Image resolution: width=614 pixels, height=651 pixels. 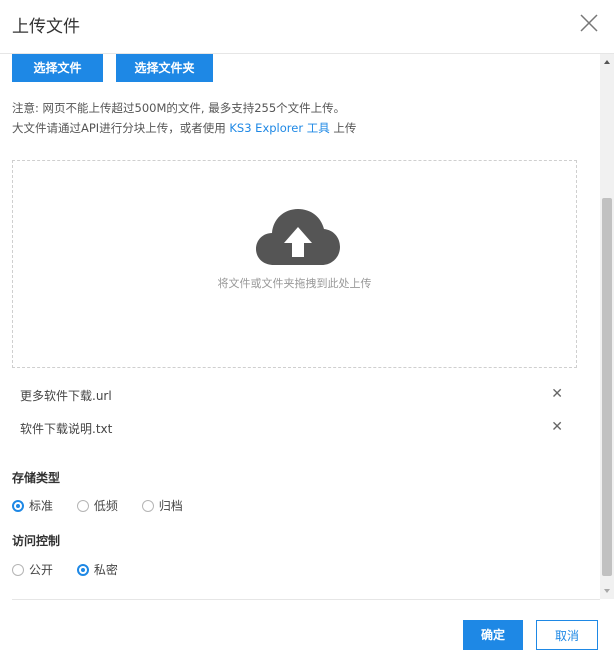 What do you see at coordinates (170, 506) in the screenshot?
I see `radio-label: 归档` at bounding box center [170, 506].